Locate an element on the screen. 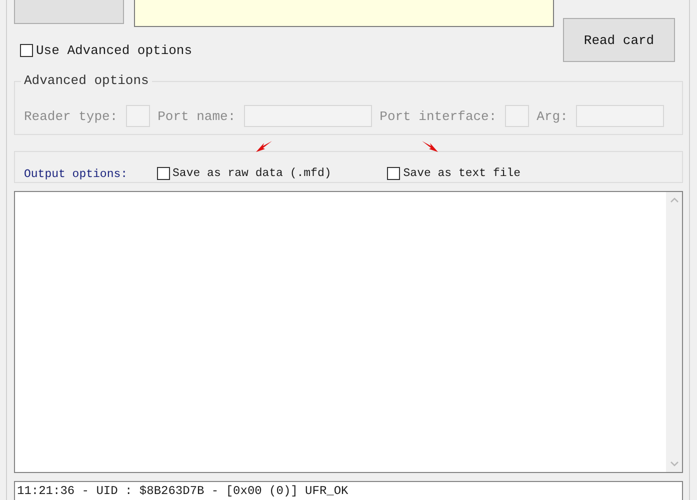 The width and height of the screenshot is (697, 500). scroll-down-icon is located at coordinates (674, 464).